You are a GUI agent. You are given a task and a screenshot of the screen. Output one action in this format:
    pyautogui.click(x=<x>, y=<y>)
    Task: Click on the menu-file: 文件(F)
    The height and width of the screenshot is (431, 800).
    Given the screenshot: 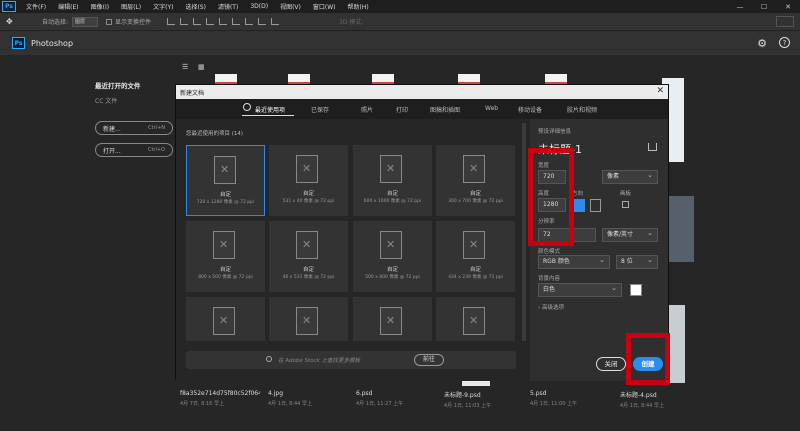 What is the action you would take?
    pyautogui.click(x=36, y=6)
    